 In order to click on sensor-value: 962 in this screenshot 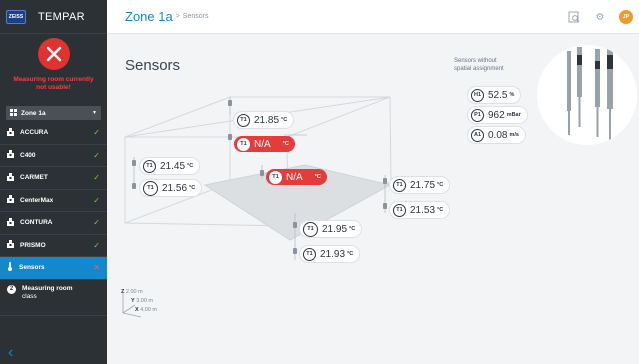, I will do `click(496, 115)`.